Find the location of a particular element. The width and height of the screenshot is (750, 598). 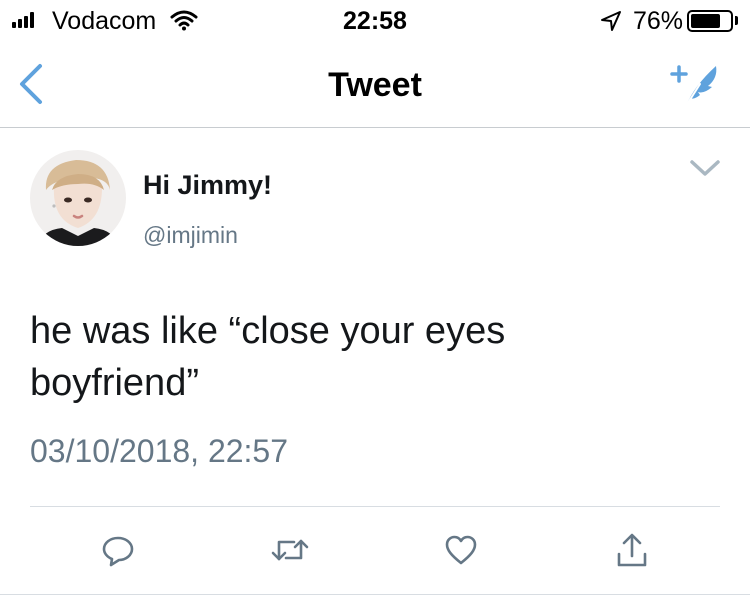

bottom-divider is located at coordinates (375, 594).